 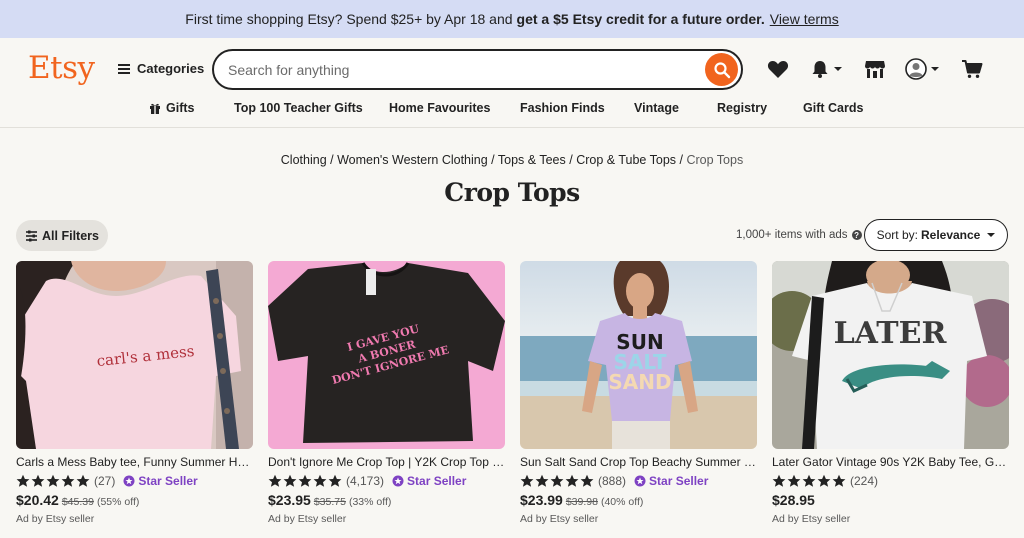 I want to click on original-price: $39.98, so click(x=581, y=502).